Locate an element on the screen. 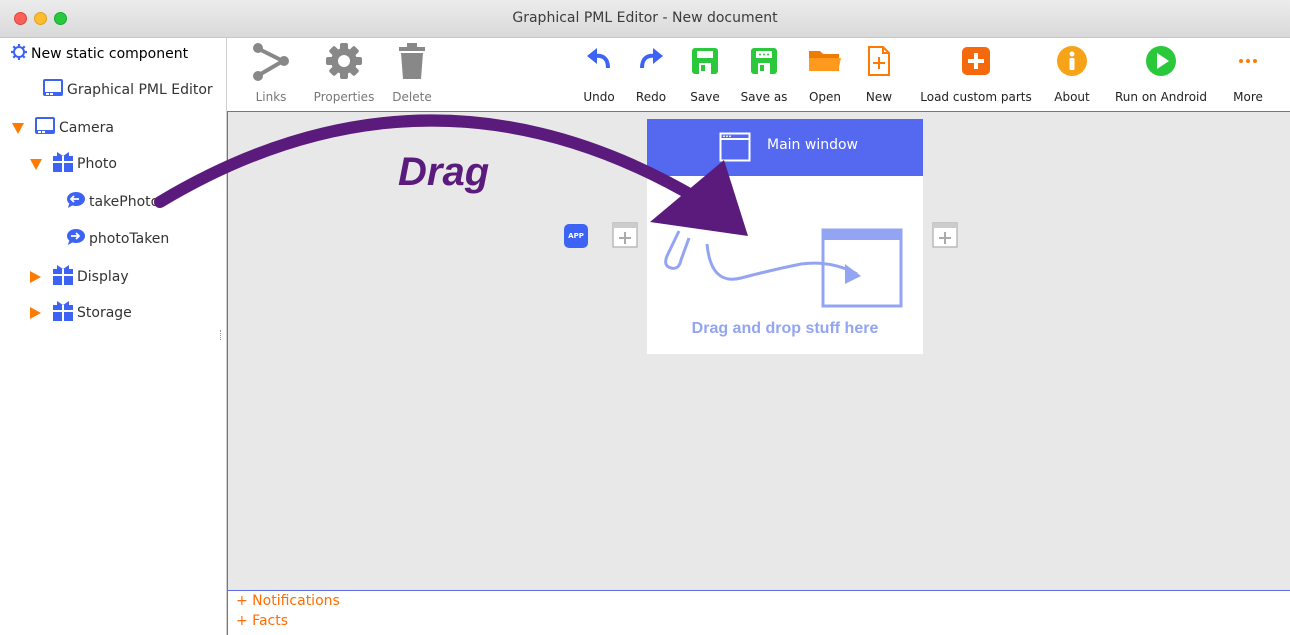 Image resolution: width=1290 pixels, height=635 pixels. properties-button: Properties is located at coordinates (344, 74).